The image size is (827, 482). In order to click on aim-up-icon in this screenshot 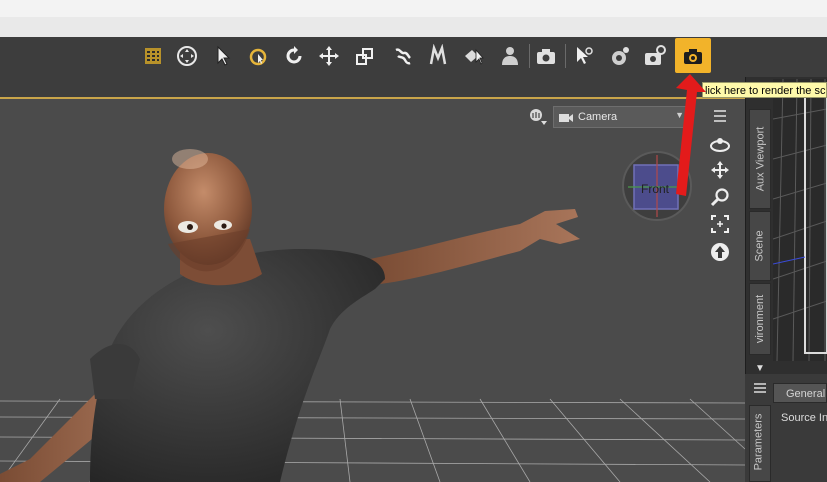, I will do `click(720, 252)`.